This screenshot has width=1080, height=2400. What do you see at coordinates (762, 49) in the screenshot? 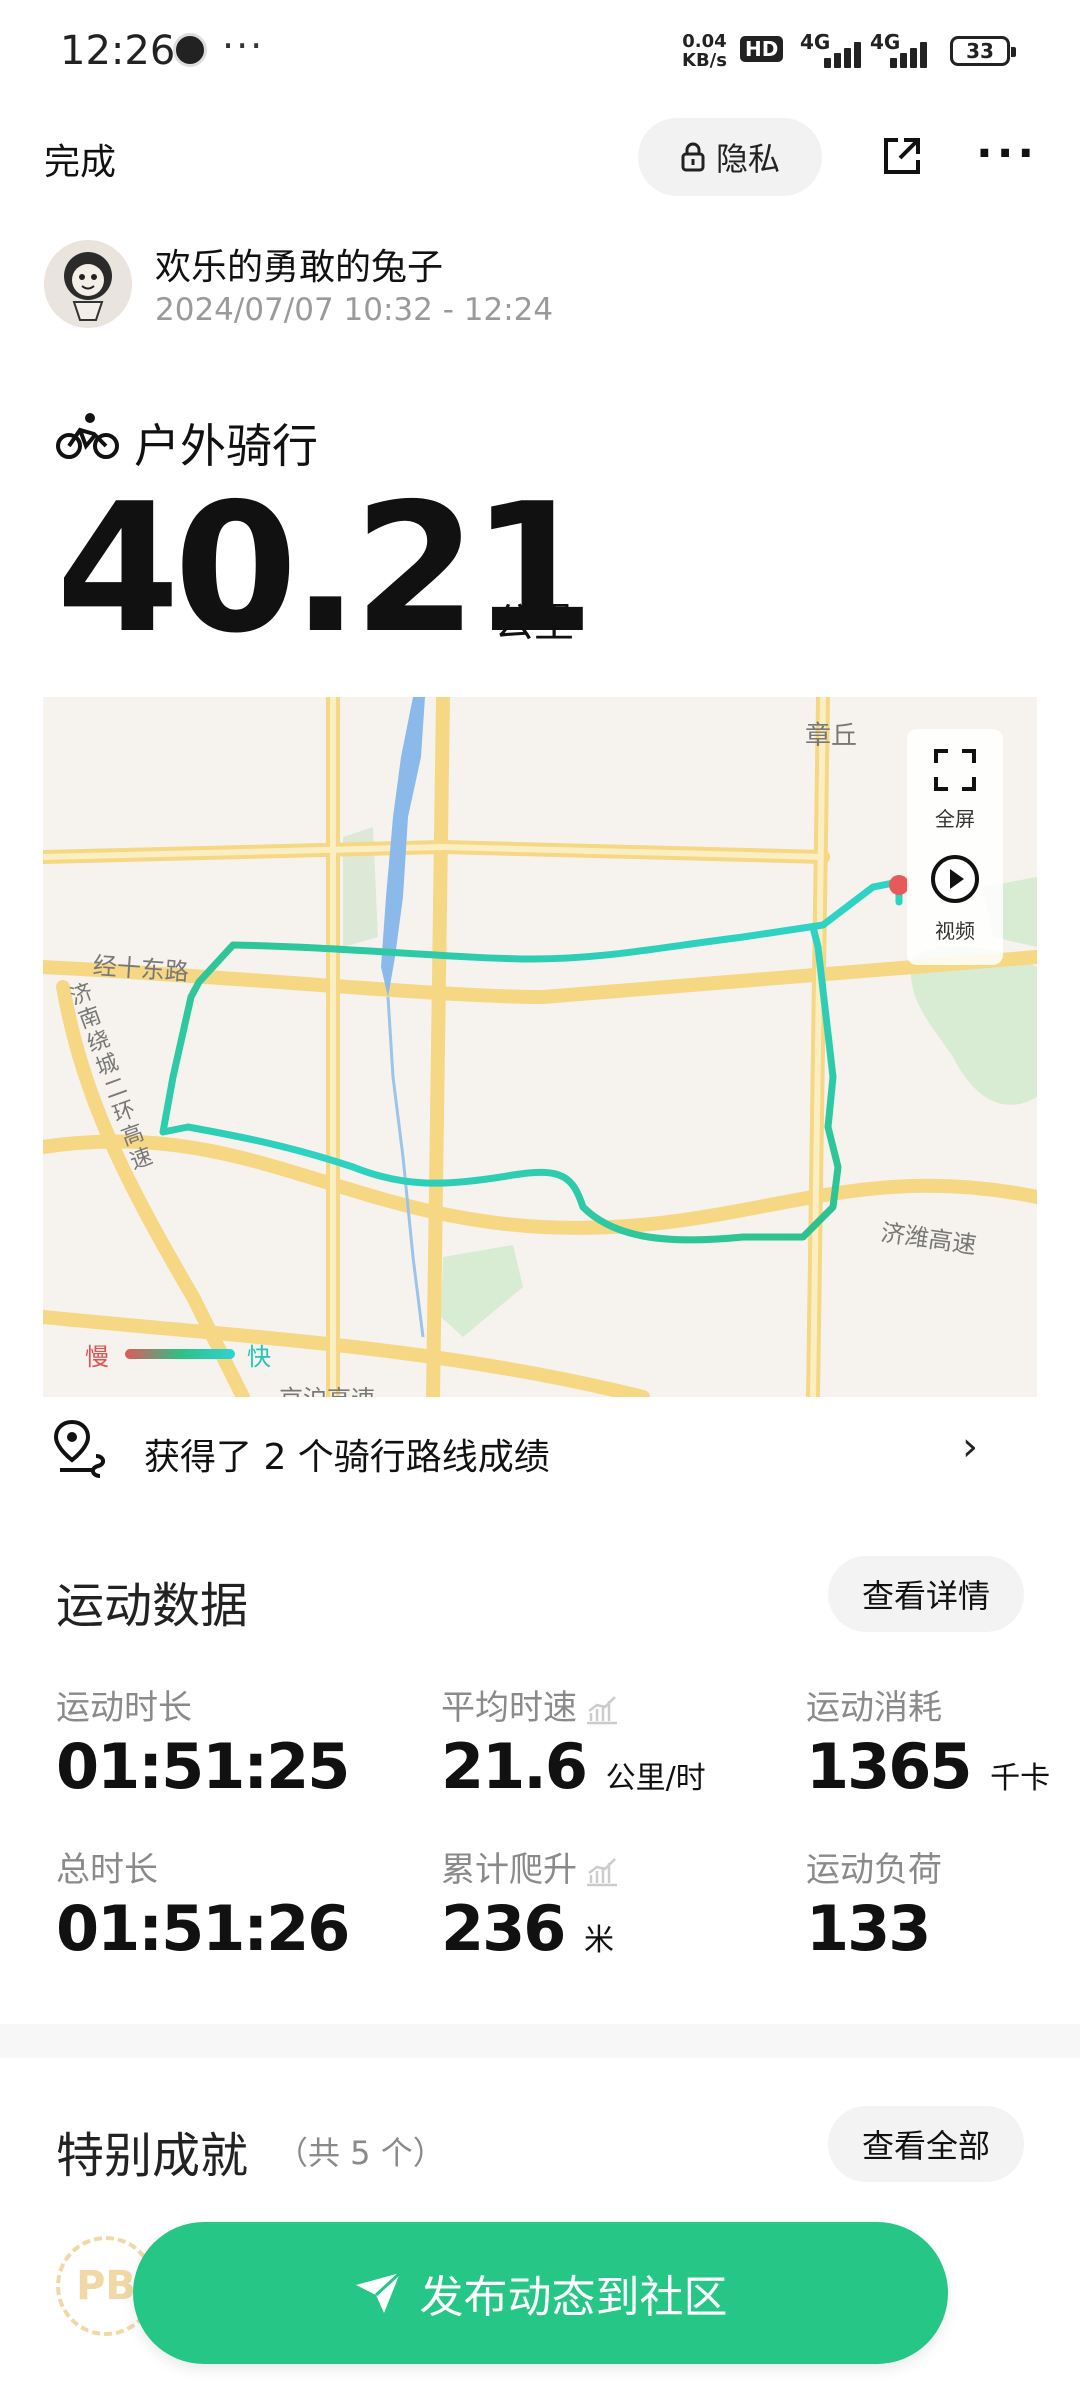
I see `hd-voice-icon: HD` at bounding box center [762, 49].